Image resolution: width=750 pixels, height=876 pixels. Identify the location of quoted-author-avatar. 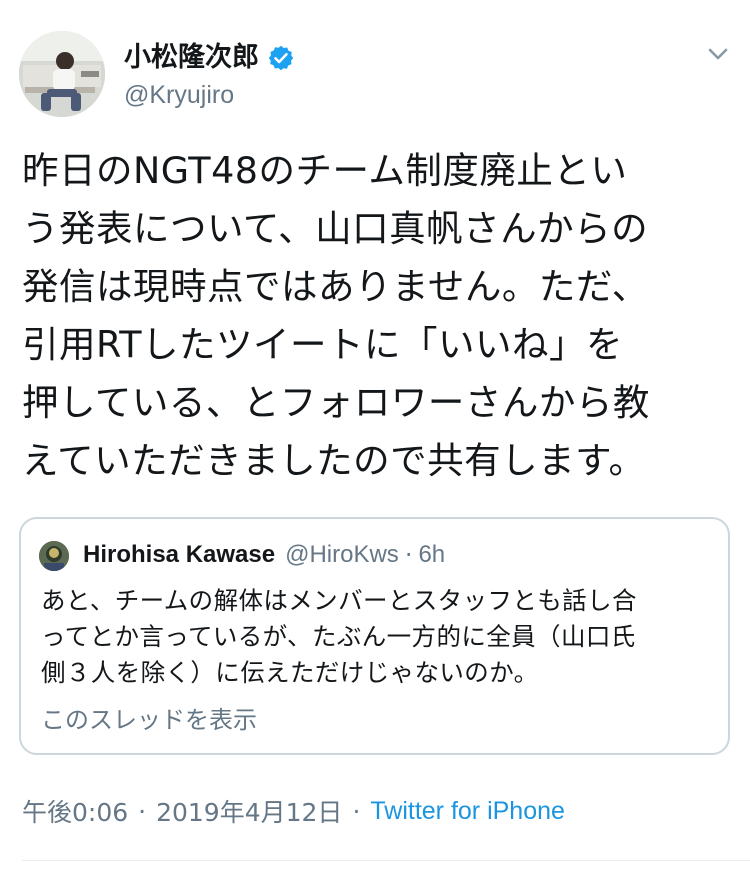
(54, 556).